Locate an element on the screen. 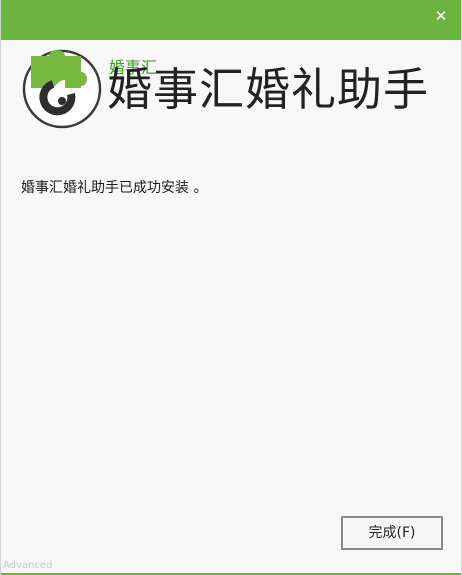  title-bar: ✕ is located at coordinates (231, 20).